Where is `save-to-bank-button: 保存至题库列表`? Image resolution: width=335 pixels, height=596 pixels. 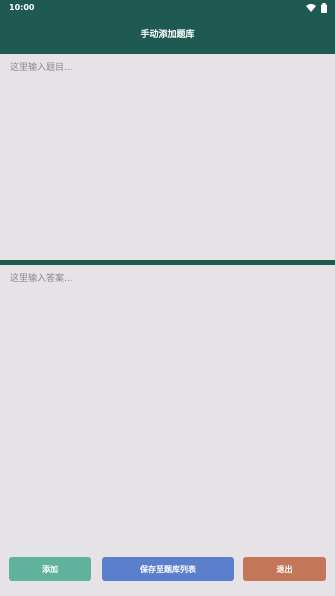
save-to-bank-button: 保存至题库列表 is located at coordinates (168, 569).